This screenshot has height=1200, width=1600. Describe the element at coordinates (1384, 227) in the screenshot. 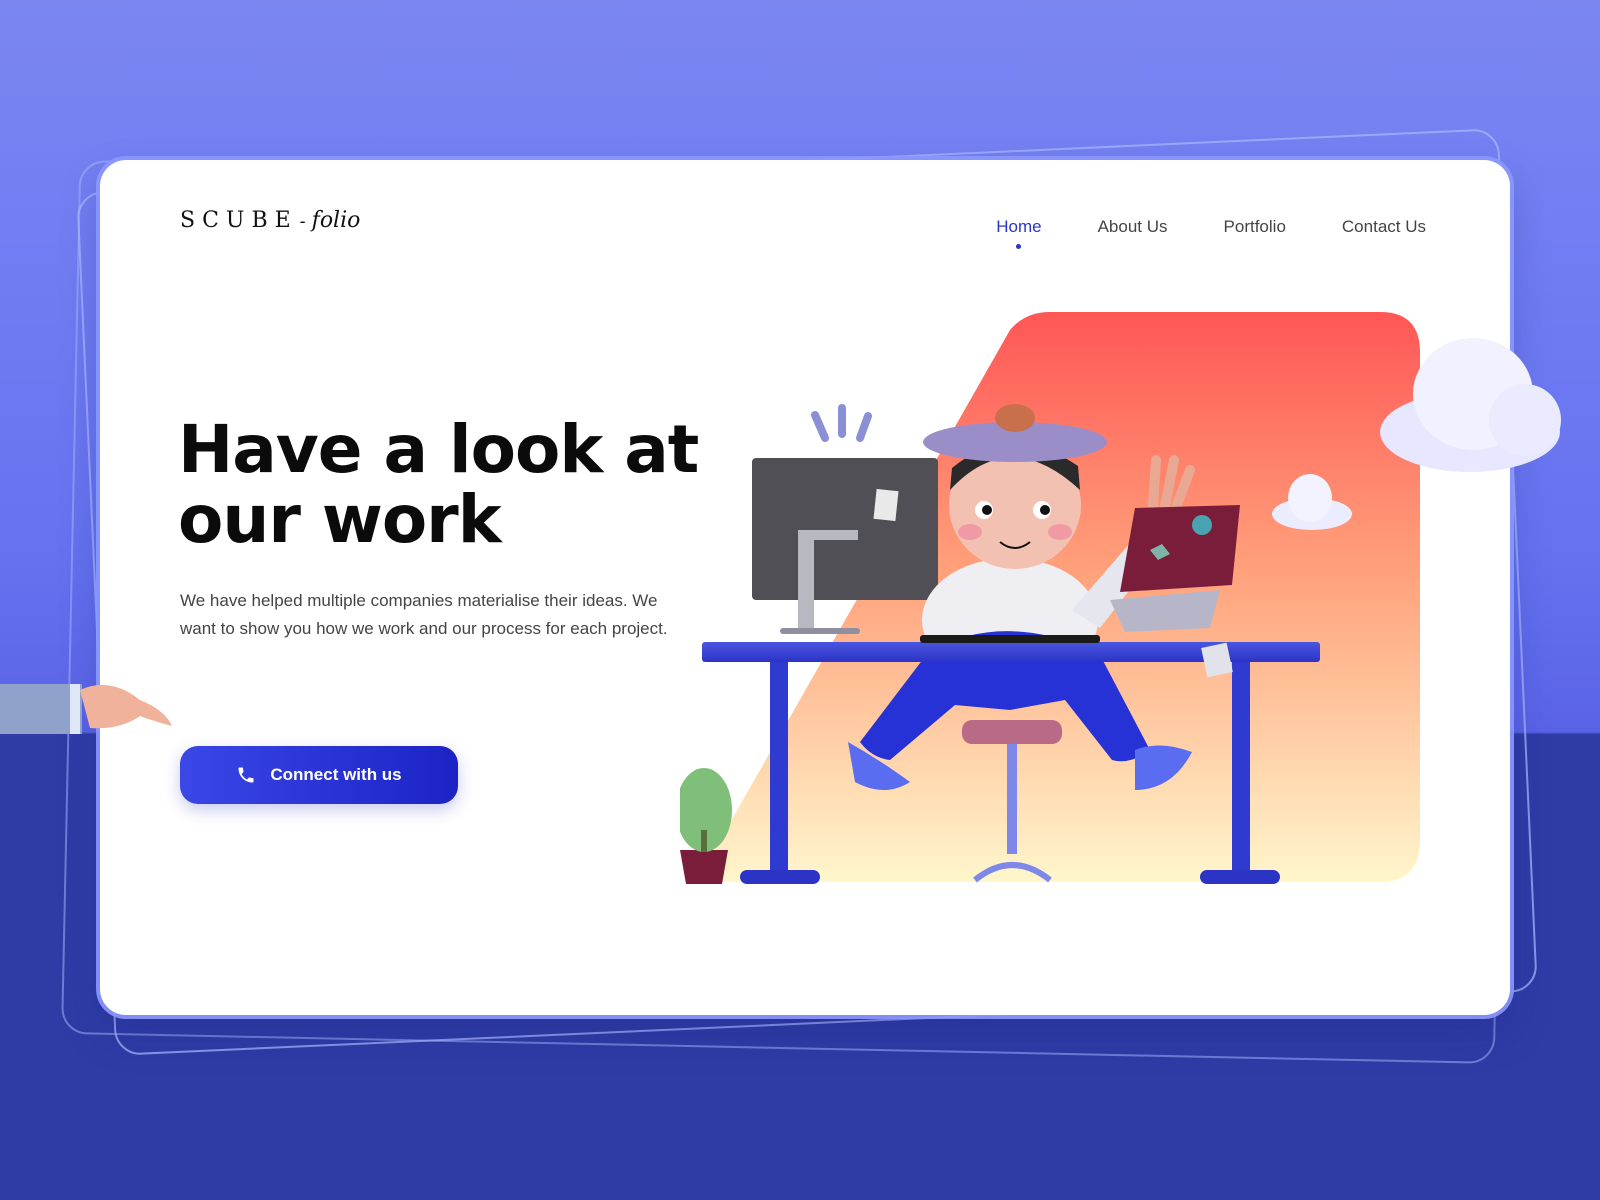

I see `nav-contact-us: Contact Us` at that location.